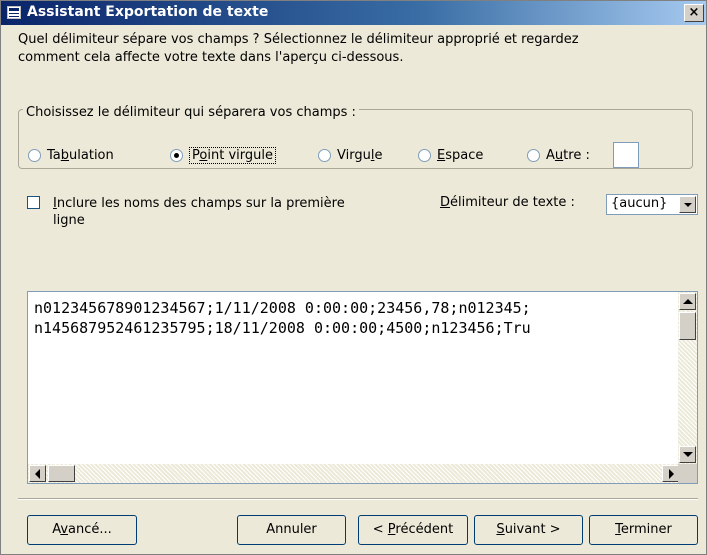 The height and width of the screenshot is (555, 707). Describe the element at coordinates (687, 378) in the screenshot. I see `vertical-scrollbar` at that location.